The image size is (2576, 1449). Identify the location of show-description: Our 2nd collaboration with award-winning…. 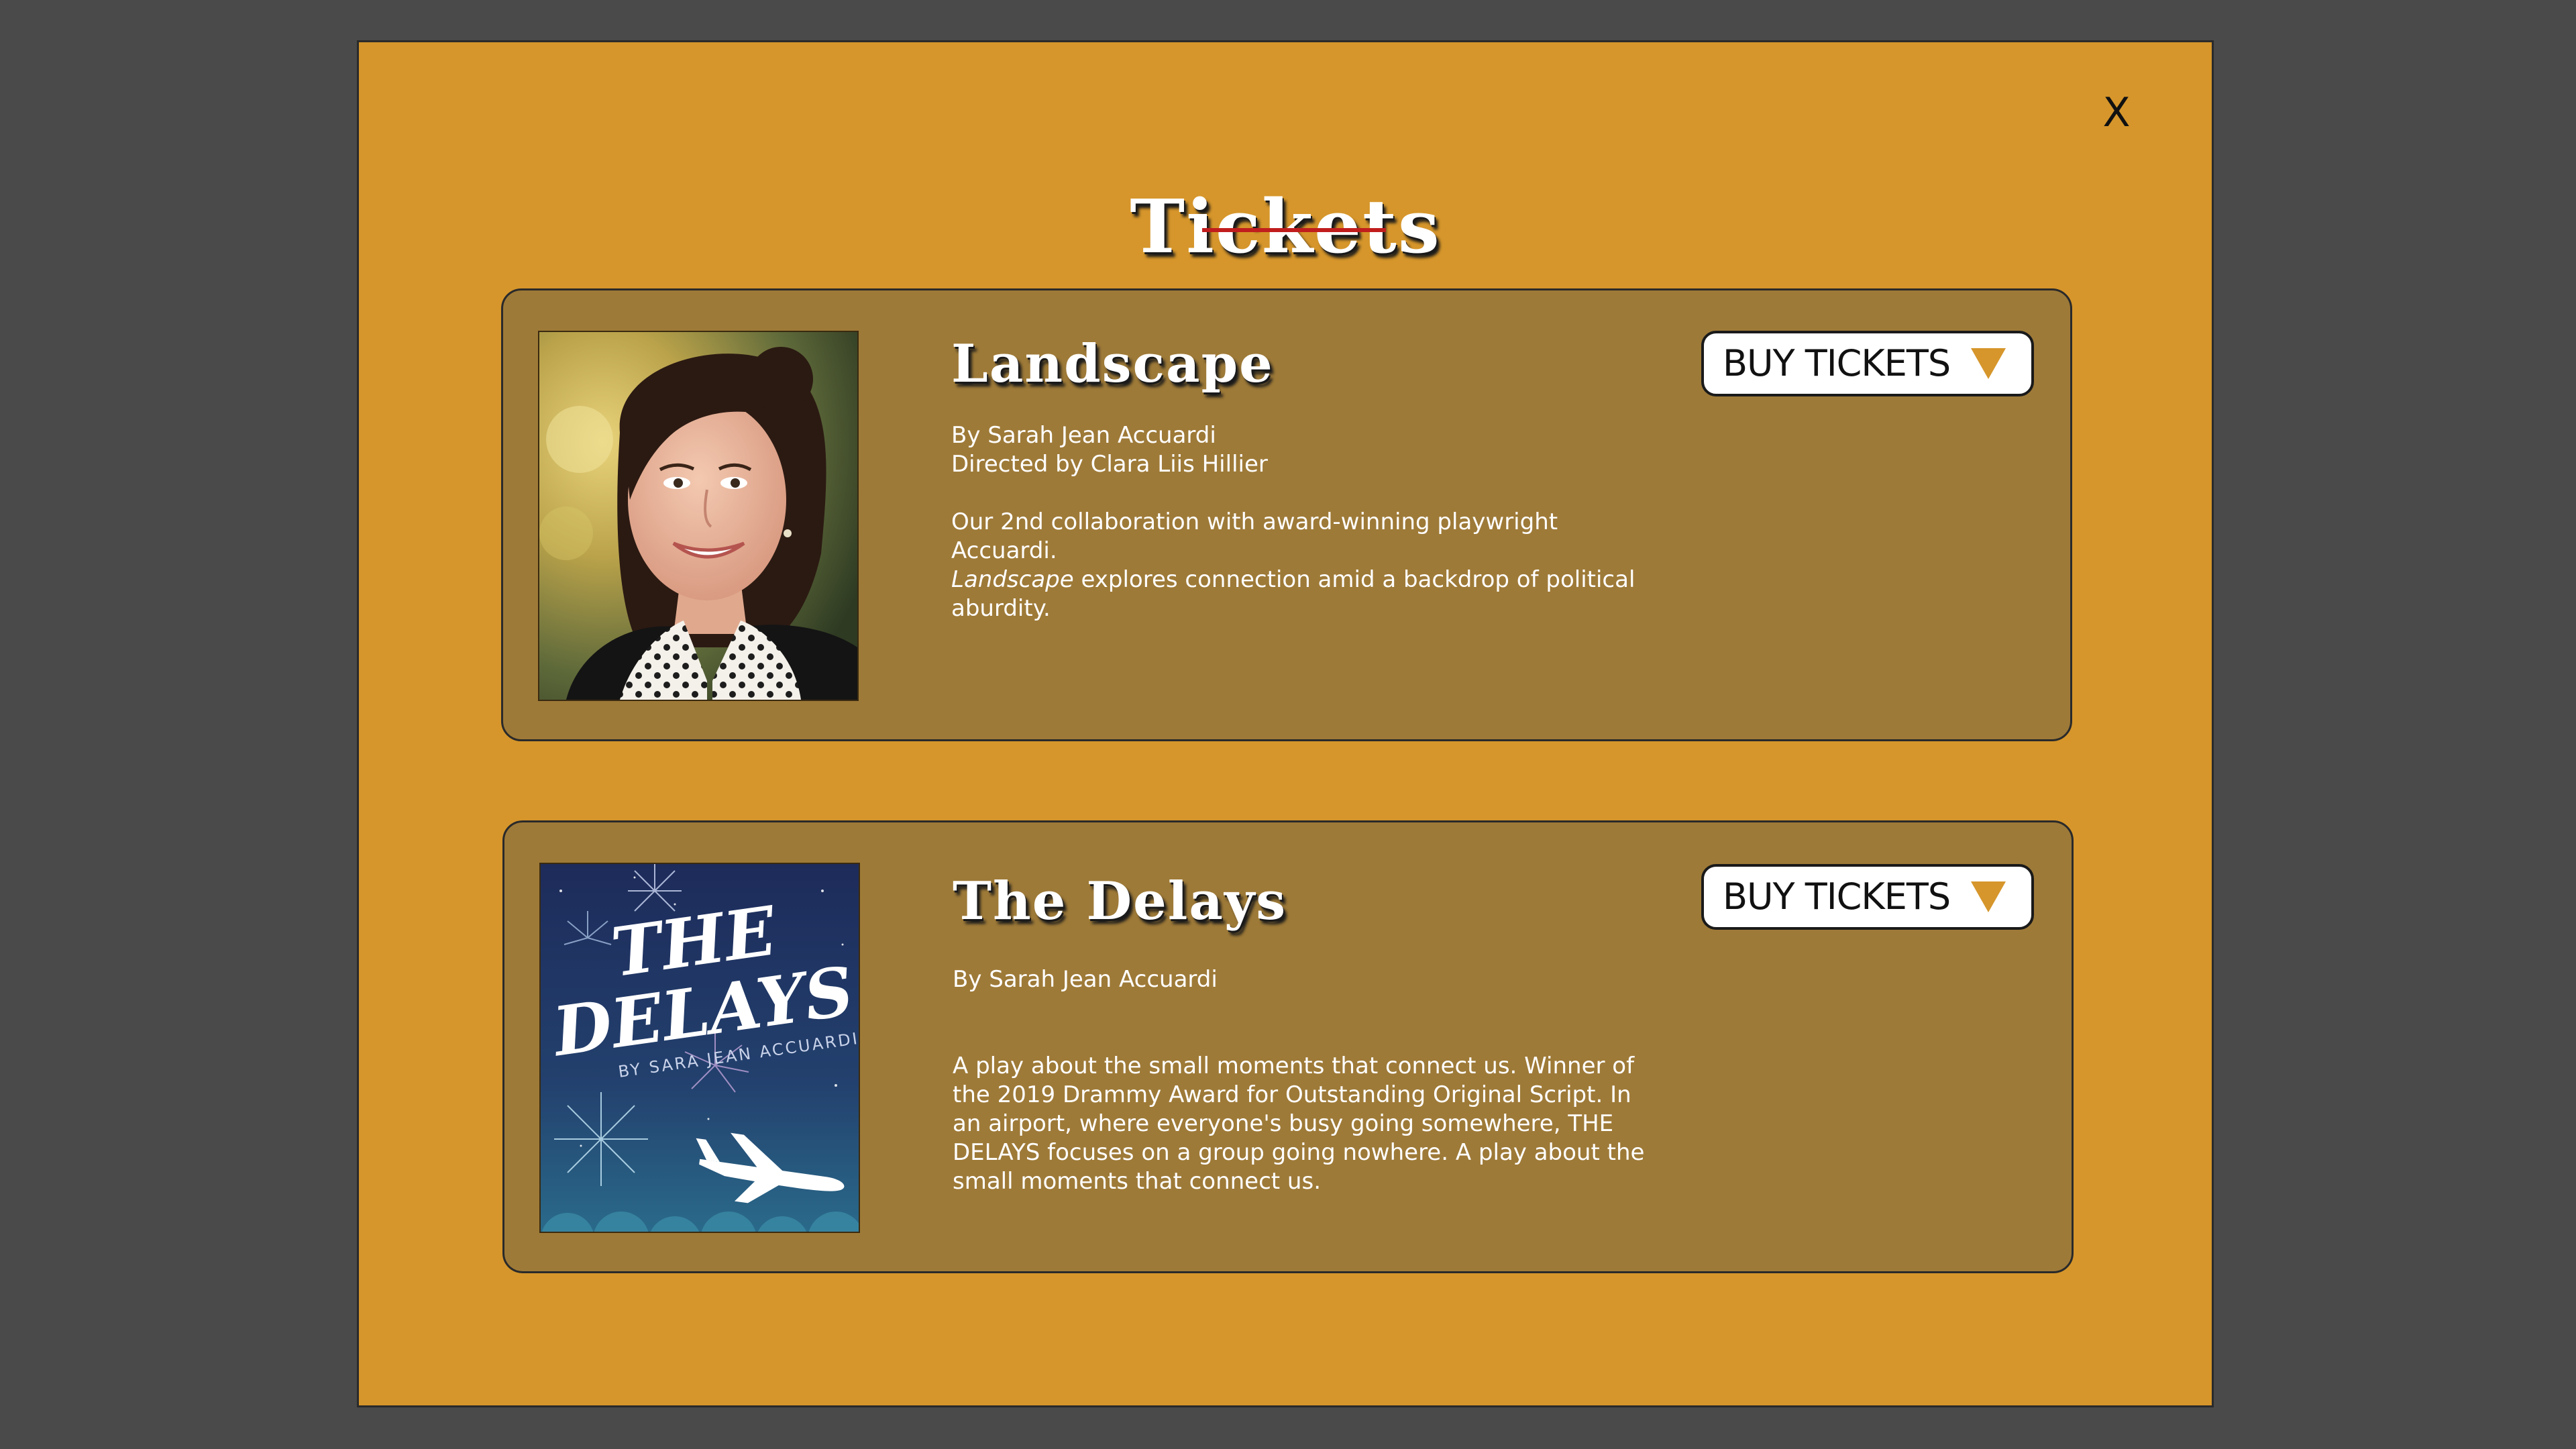
(1306, 565).